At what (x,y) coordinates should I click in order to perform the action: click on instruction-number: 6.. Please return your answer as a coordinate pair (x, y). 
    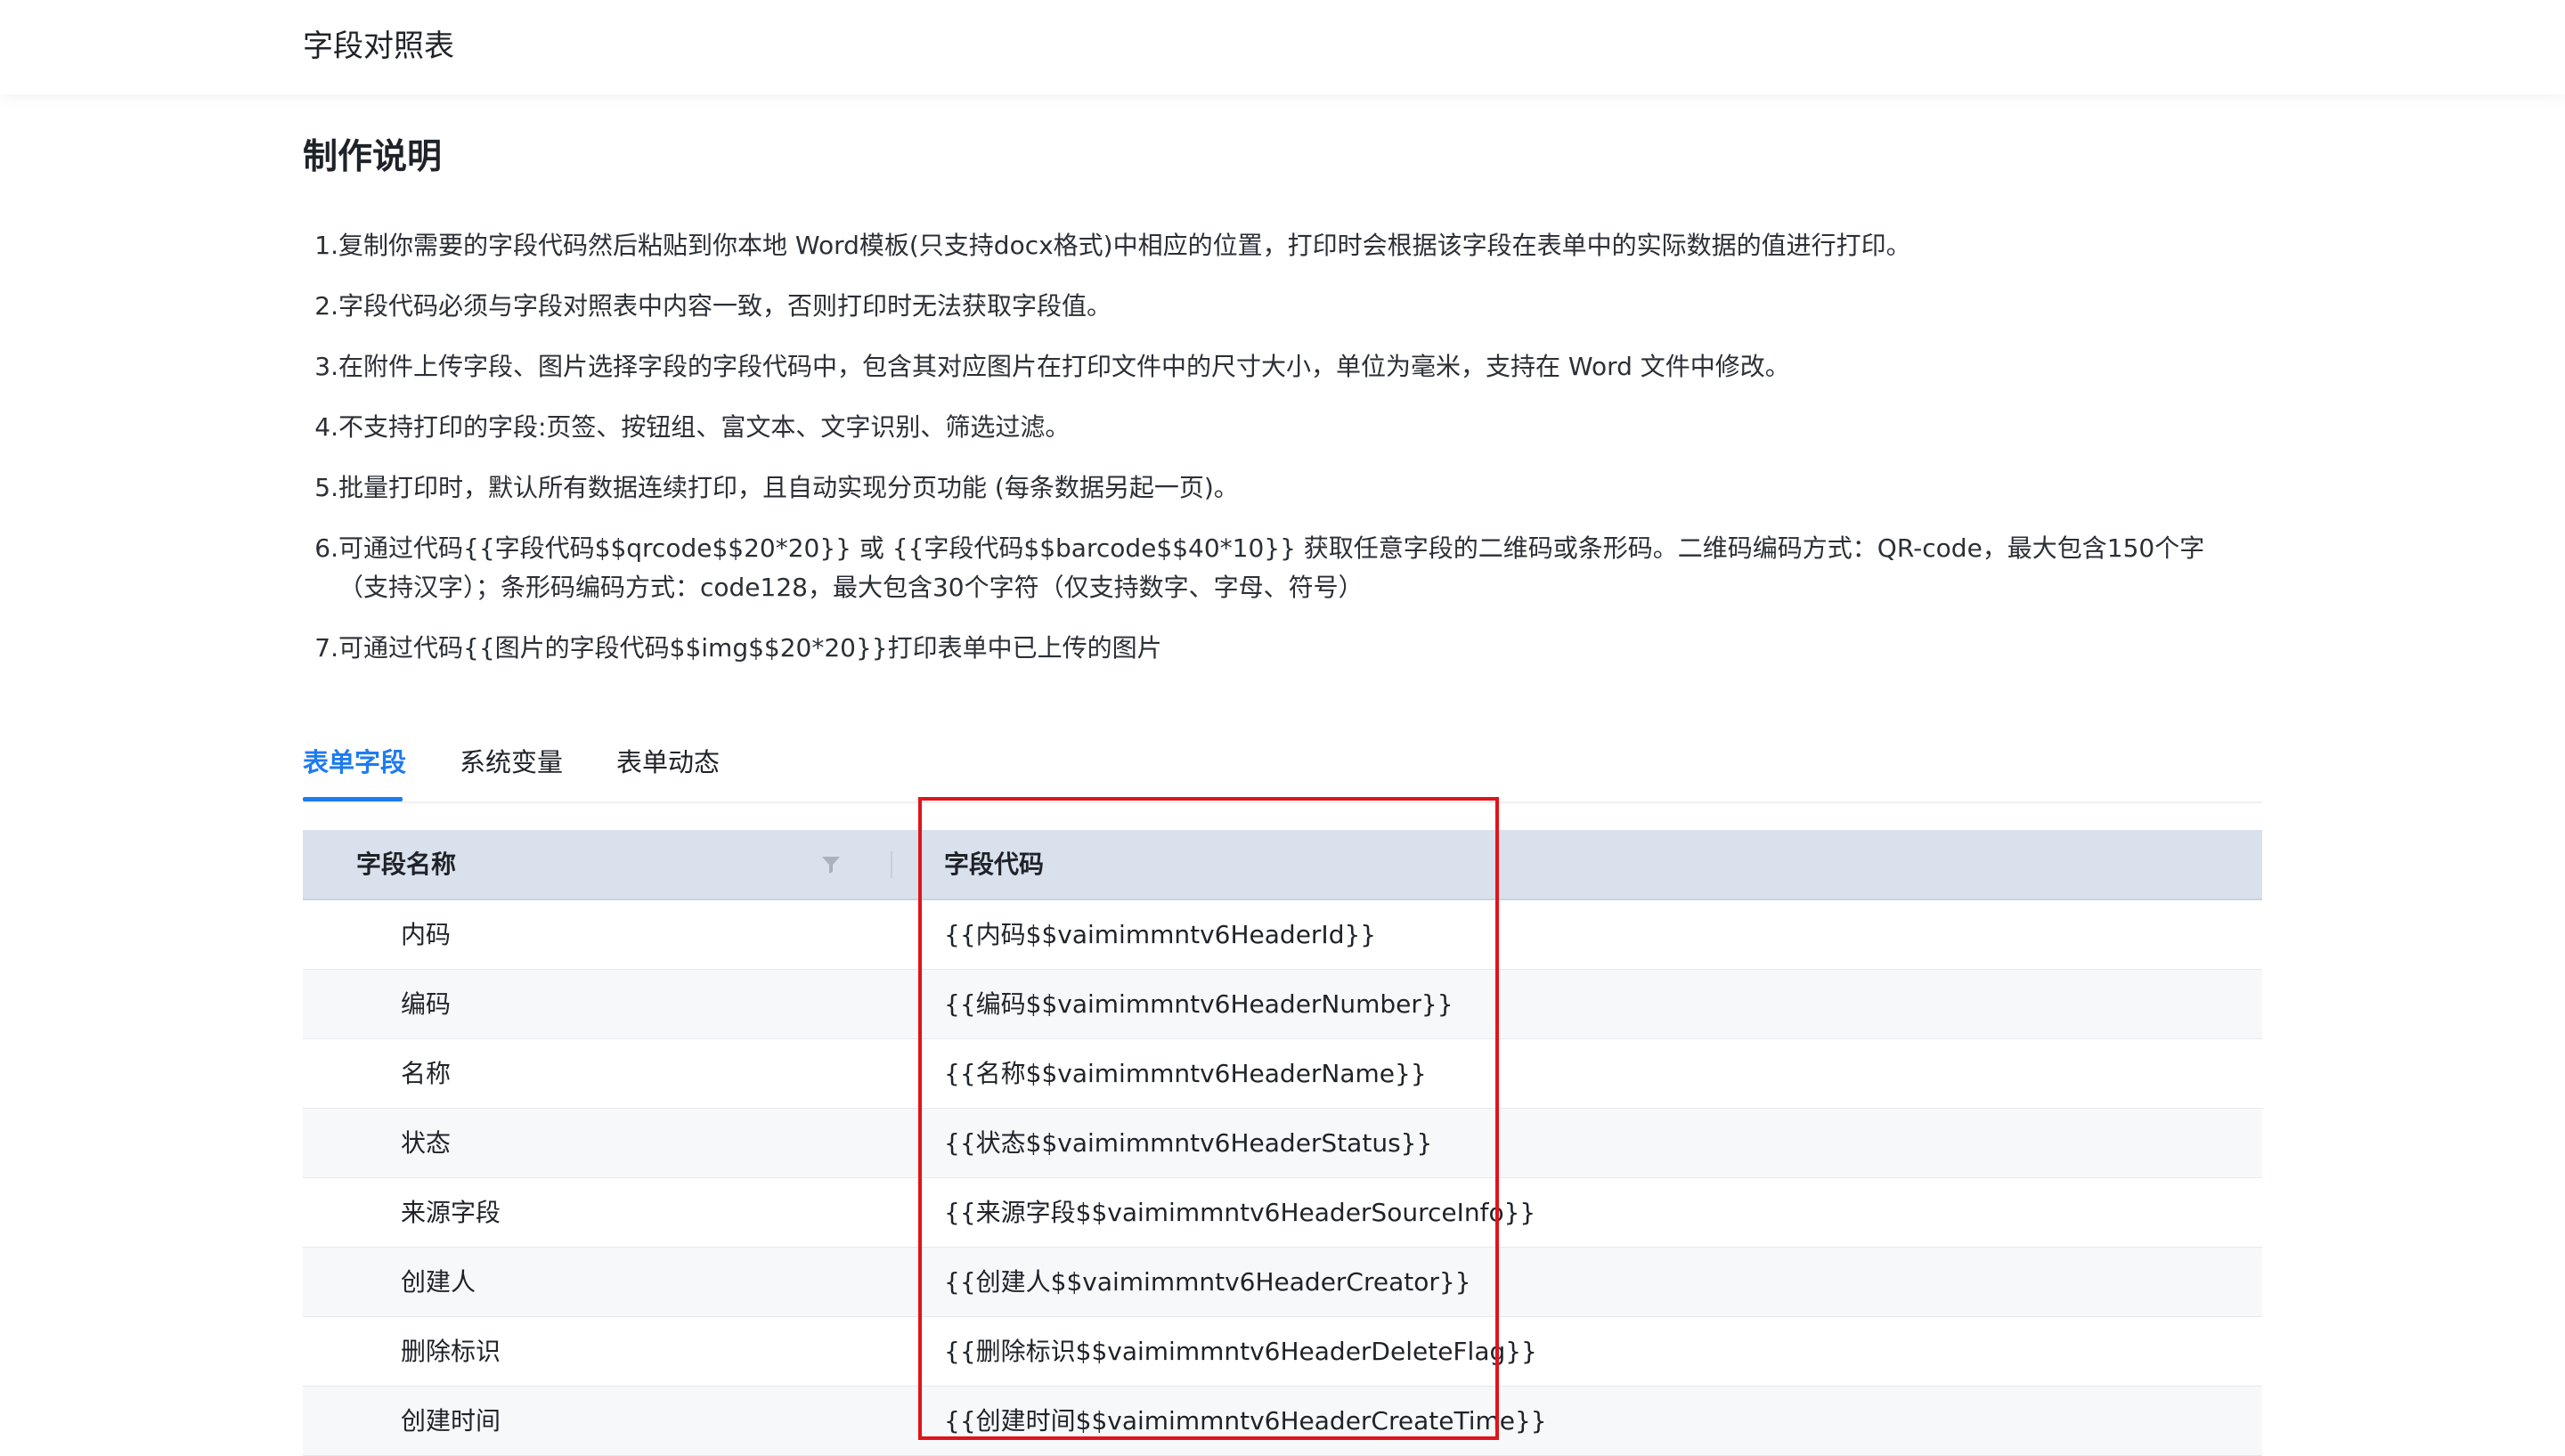
    Looking at the image, I should click on (326, 548).